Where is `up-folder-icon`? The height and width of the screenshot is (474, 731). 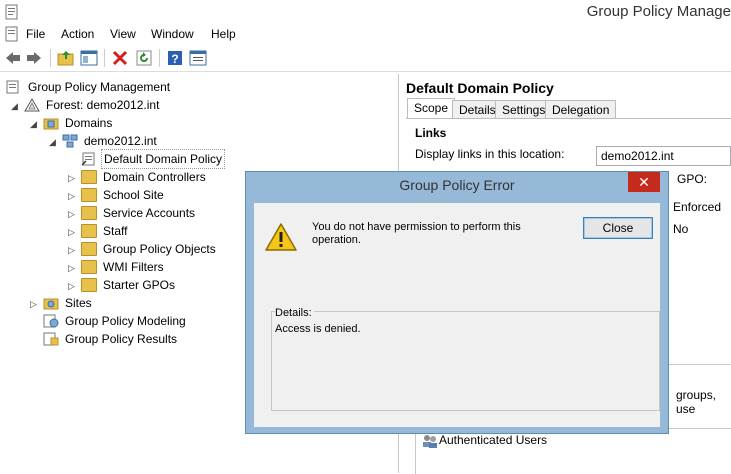 up-folder-icon is located at coordinates (66, 58).